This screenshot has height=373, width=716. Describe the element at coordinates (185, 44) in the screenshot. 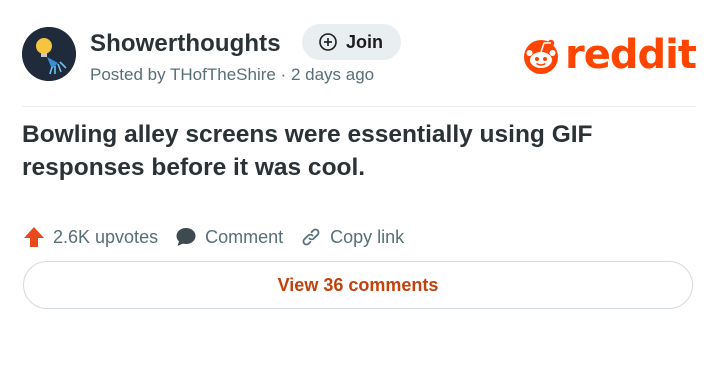

I see `subreddit-name: Showerthoughts` at that location.